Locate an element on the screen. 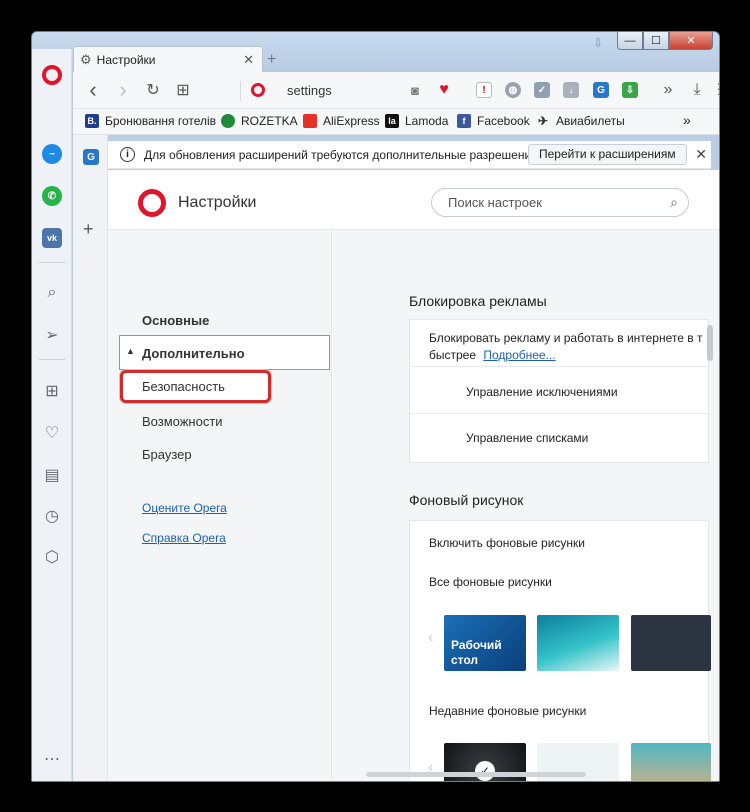 This screenshot has width=750, height=812. all-wallpapers-label: Все фоновые рисунки is located at coordinates (490, 582).